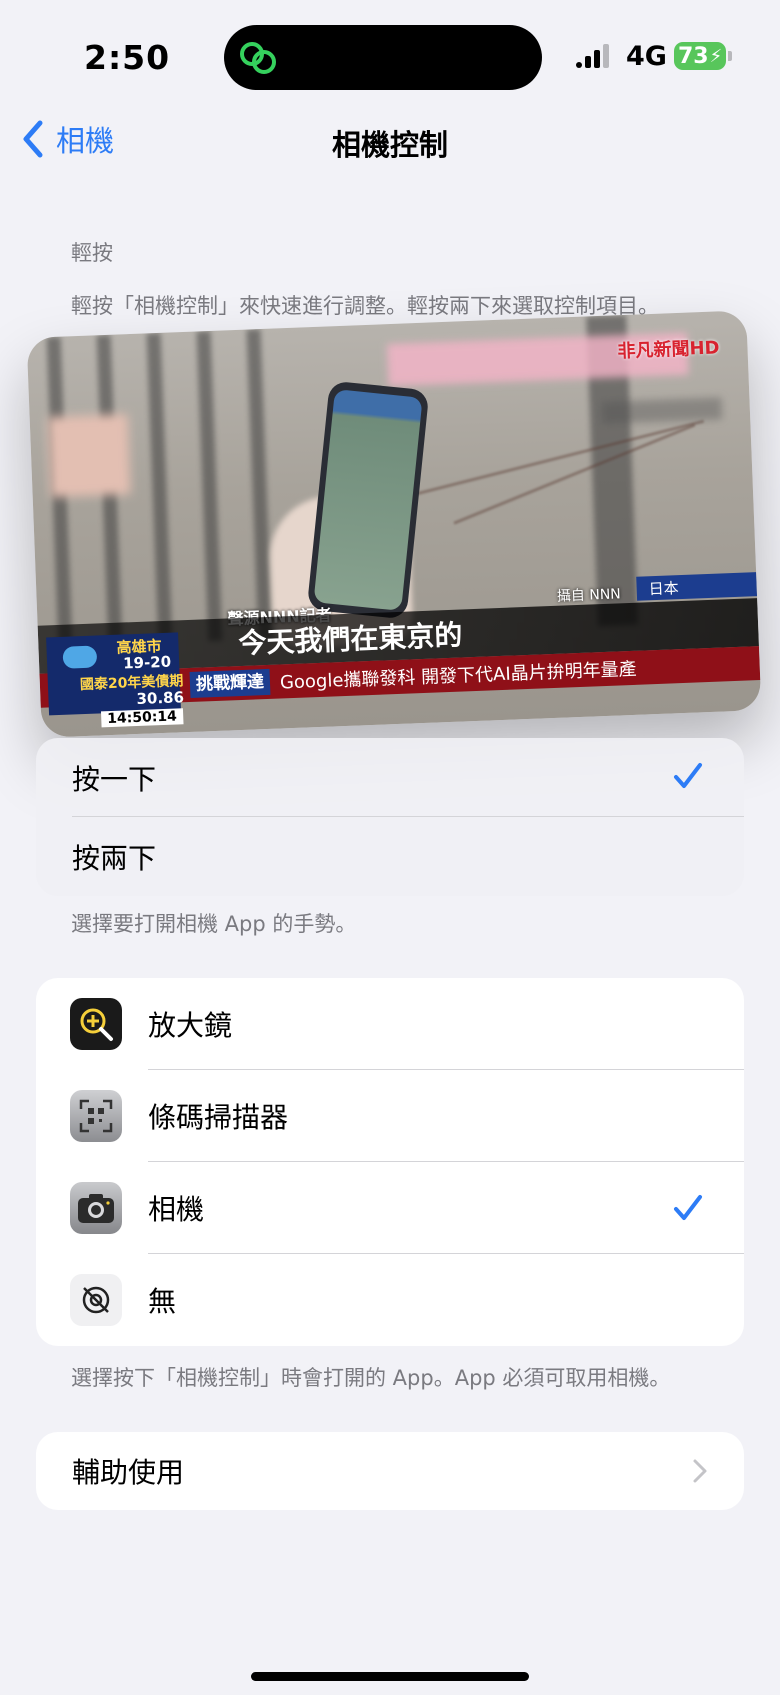 The image size is (780, 1695). What do you see at coordinates (96, 1024) in the screenshot?
I see `magnifier-icon` at bounding box center [96, 1024].